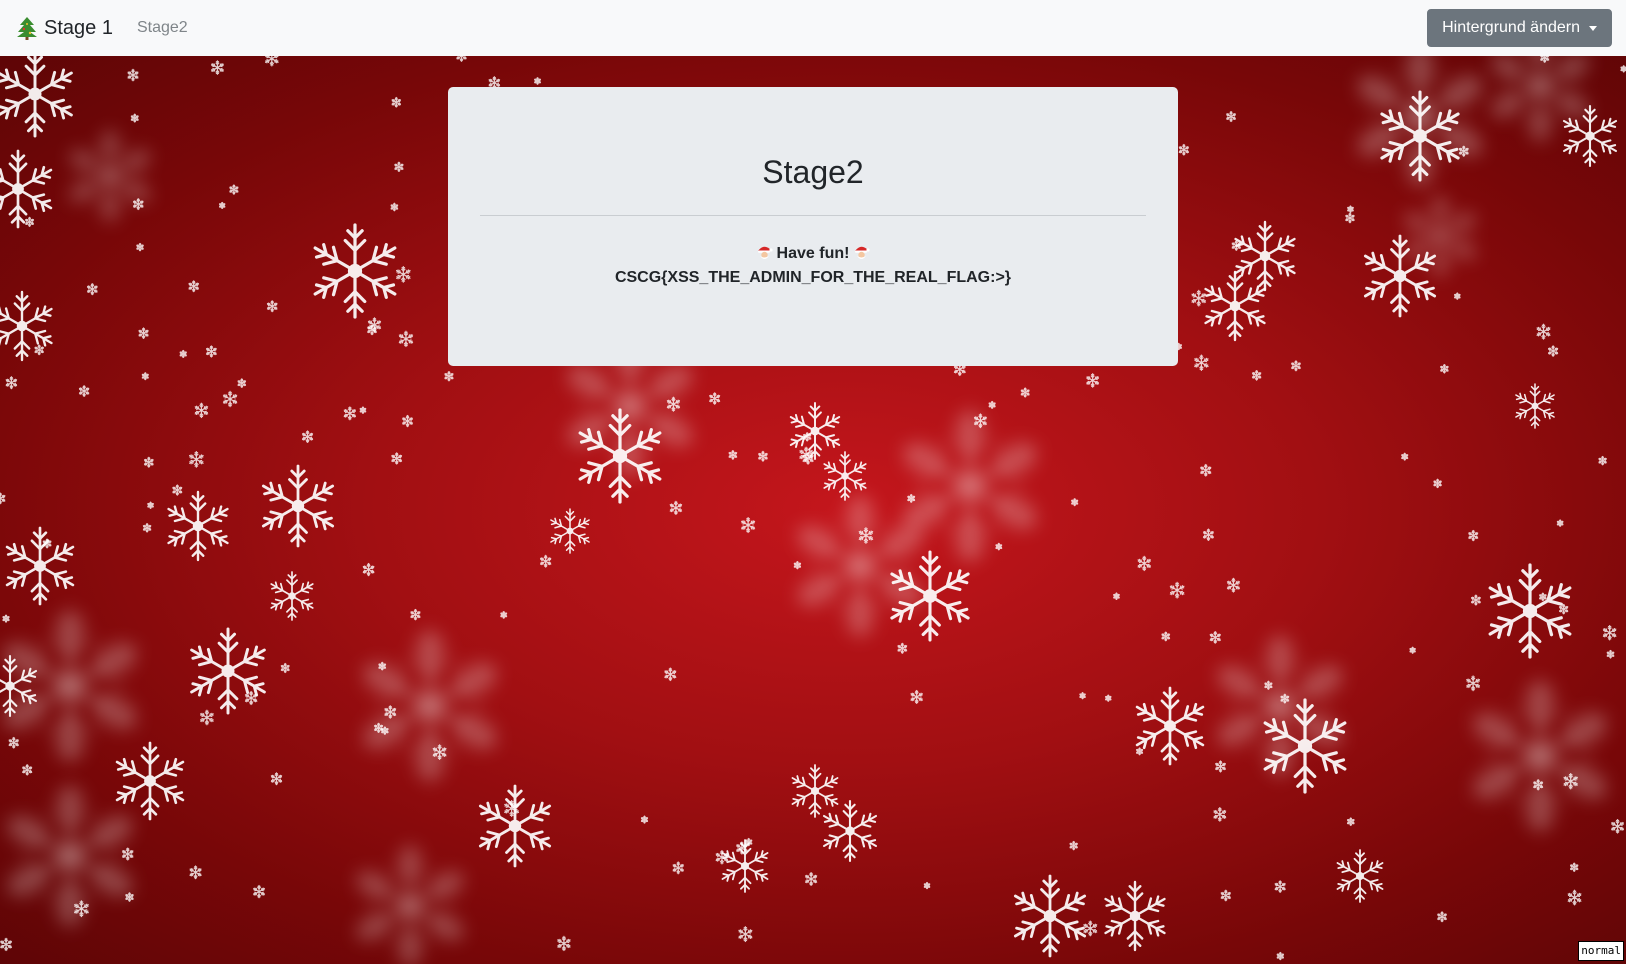  I want to click on have-fun-line: Have fun!, so click(813, 254).